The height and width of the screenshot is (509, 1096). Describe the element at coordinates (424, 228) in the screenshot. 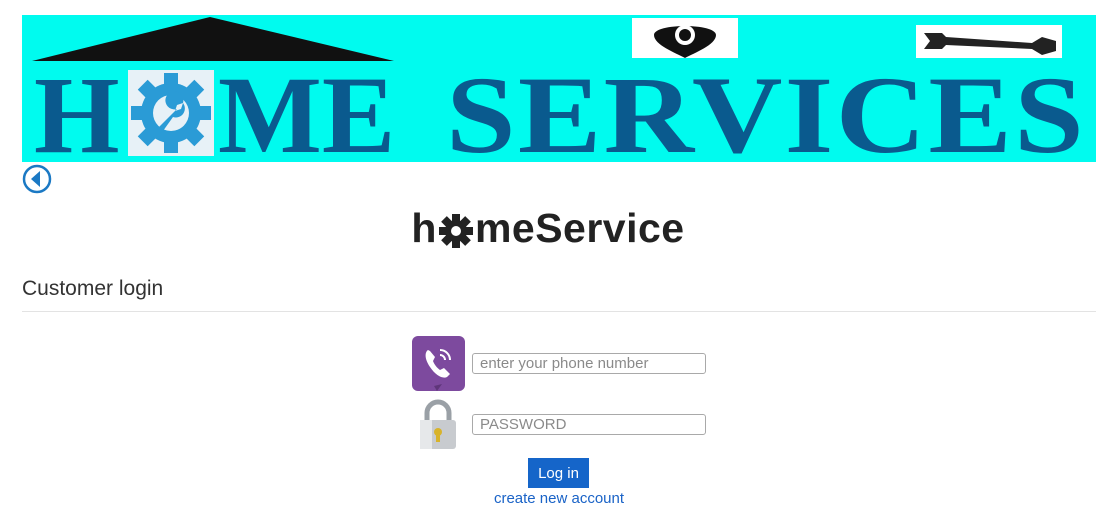

I see `site-title-part1: h` at that location.